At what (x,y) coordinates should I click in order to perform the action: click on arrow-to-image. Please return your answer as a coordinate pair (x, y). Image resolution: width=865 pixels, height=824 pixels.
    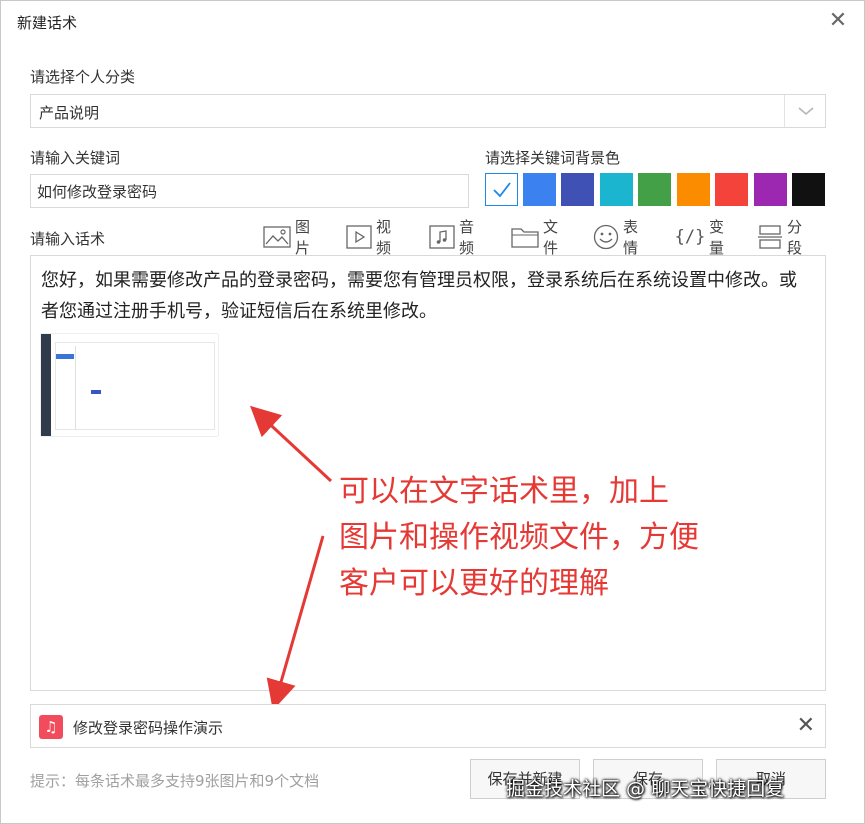
    Looking at the image, I should click on (291, 444).